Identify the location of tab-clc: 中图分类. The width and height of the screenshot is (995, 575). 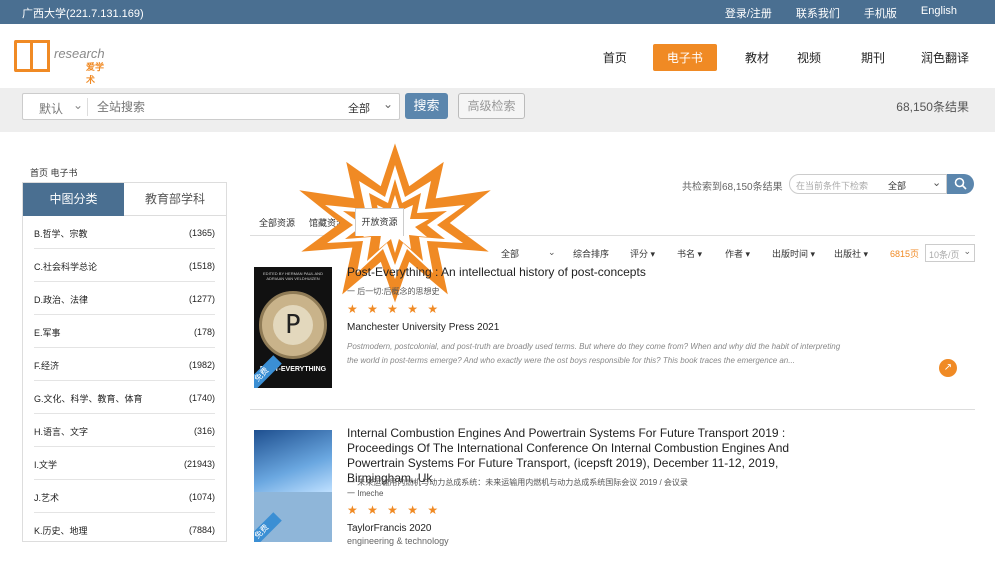
(73, 199).